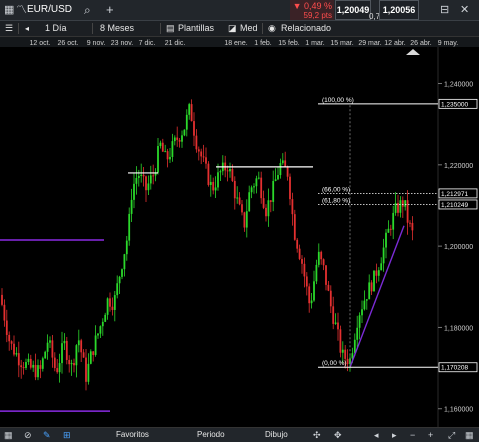 The image size is (479, 442). I want to click on indicator-button: Med, so click(249, 28).